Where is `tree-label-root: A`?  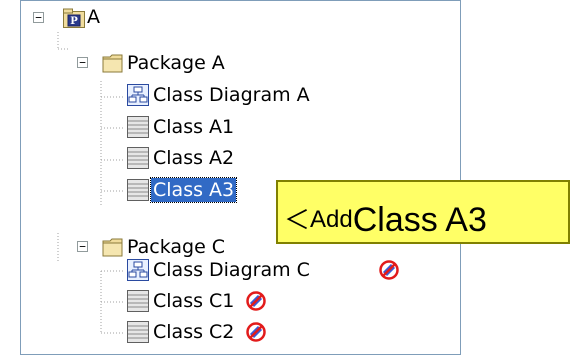
tree-label-root: A is located at coordinates (93, 17).